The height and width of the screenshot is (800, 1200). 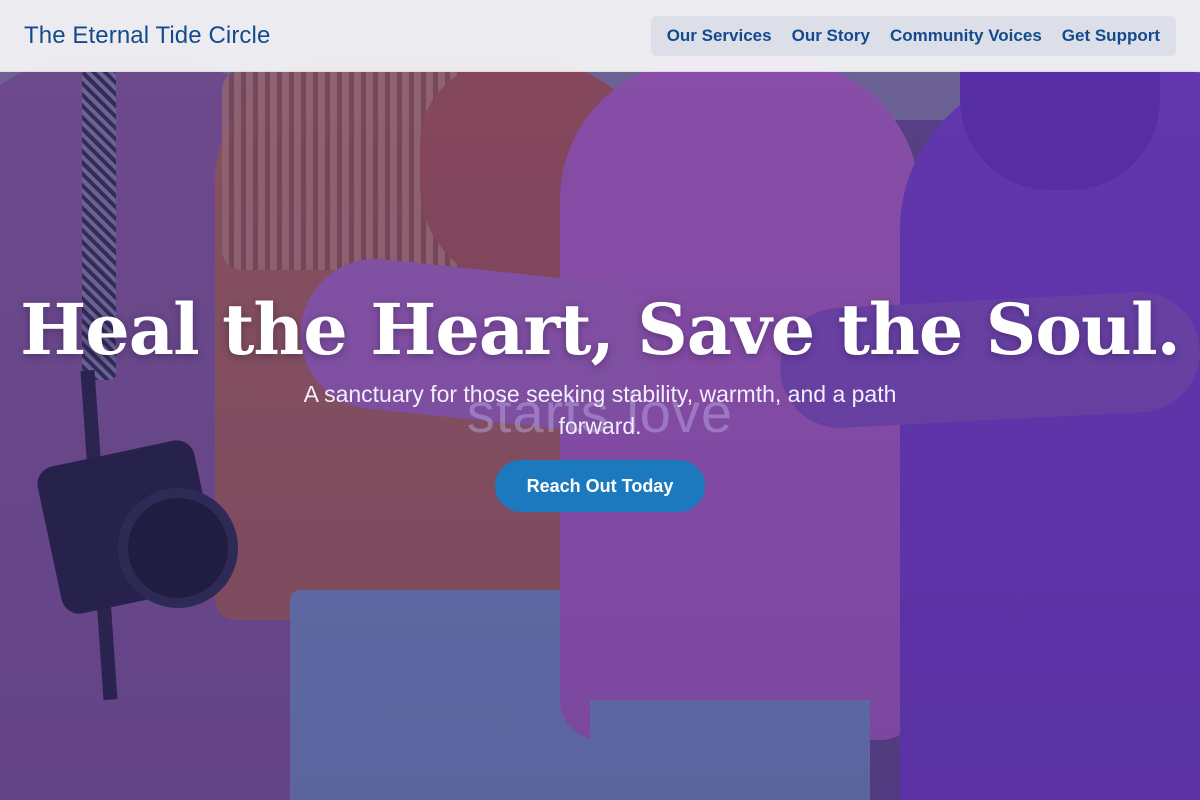 What do you see at coordinates (1111, 36) in the screenshot?
I see `nav-get-support: Get Support` at bounding box center [1111, 36].